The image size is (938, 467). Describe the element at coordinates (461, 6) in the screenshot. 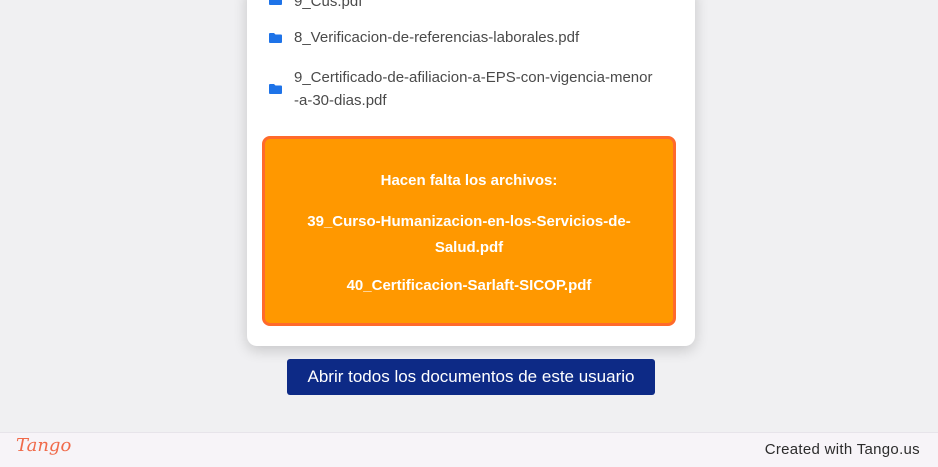

I see `file-list-item: 9_Cus.pdf` at that location.